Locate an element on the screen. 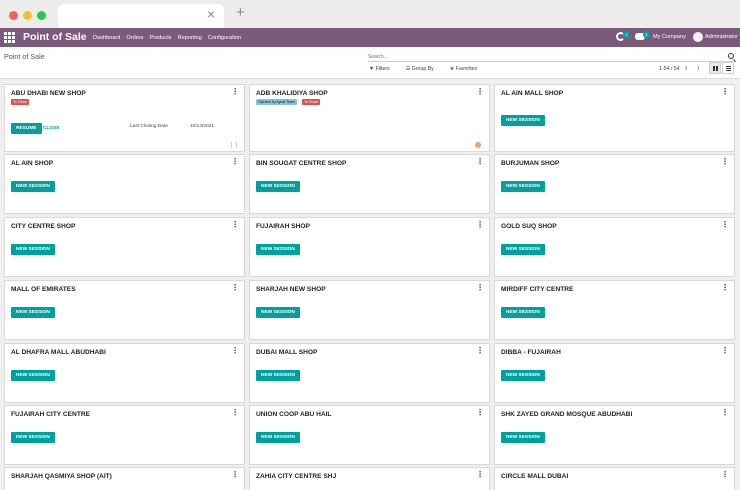 This screenshot has height=490, width=740. filters-button: ▼ Filters is located at coordinates (383, 69).